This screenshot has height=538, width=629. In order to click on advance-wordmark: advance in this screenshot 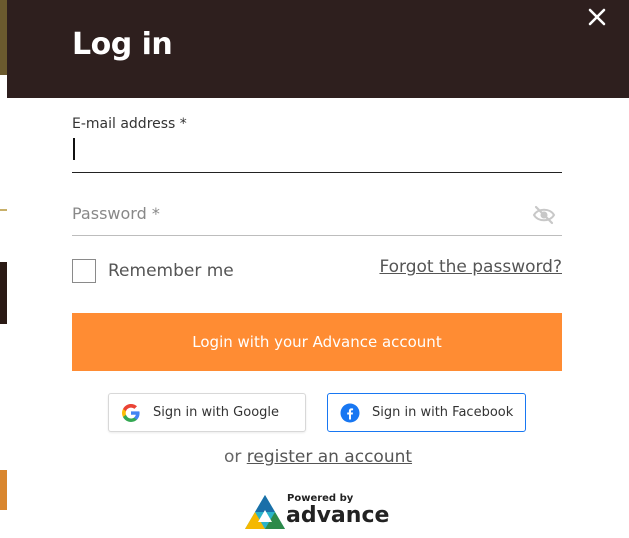, I will do `click(338, 515)`.